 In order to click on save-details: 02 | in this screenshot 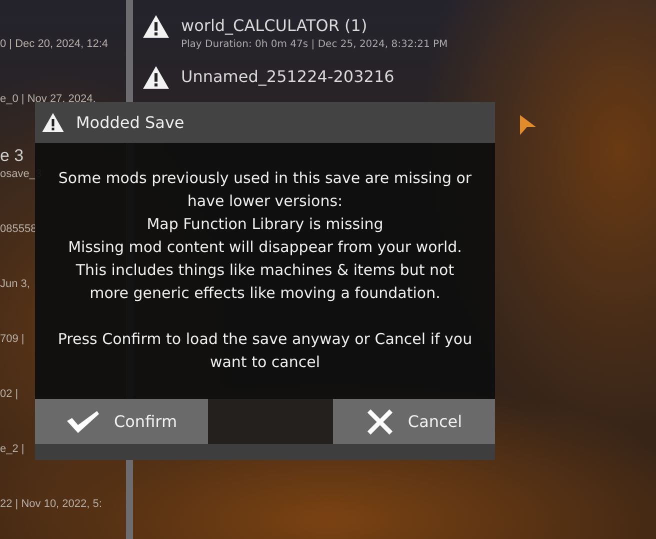, I will do `click(9, 394)`.